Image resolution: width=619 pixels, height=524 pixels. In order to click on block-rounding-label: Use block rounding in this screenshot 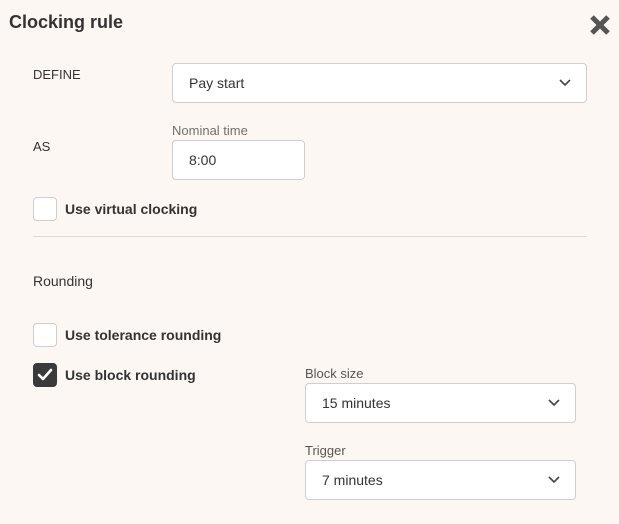, I will do `click(130, 375)`.